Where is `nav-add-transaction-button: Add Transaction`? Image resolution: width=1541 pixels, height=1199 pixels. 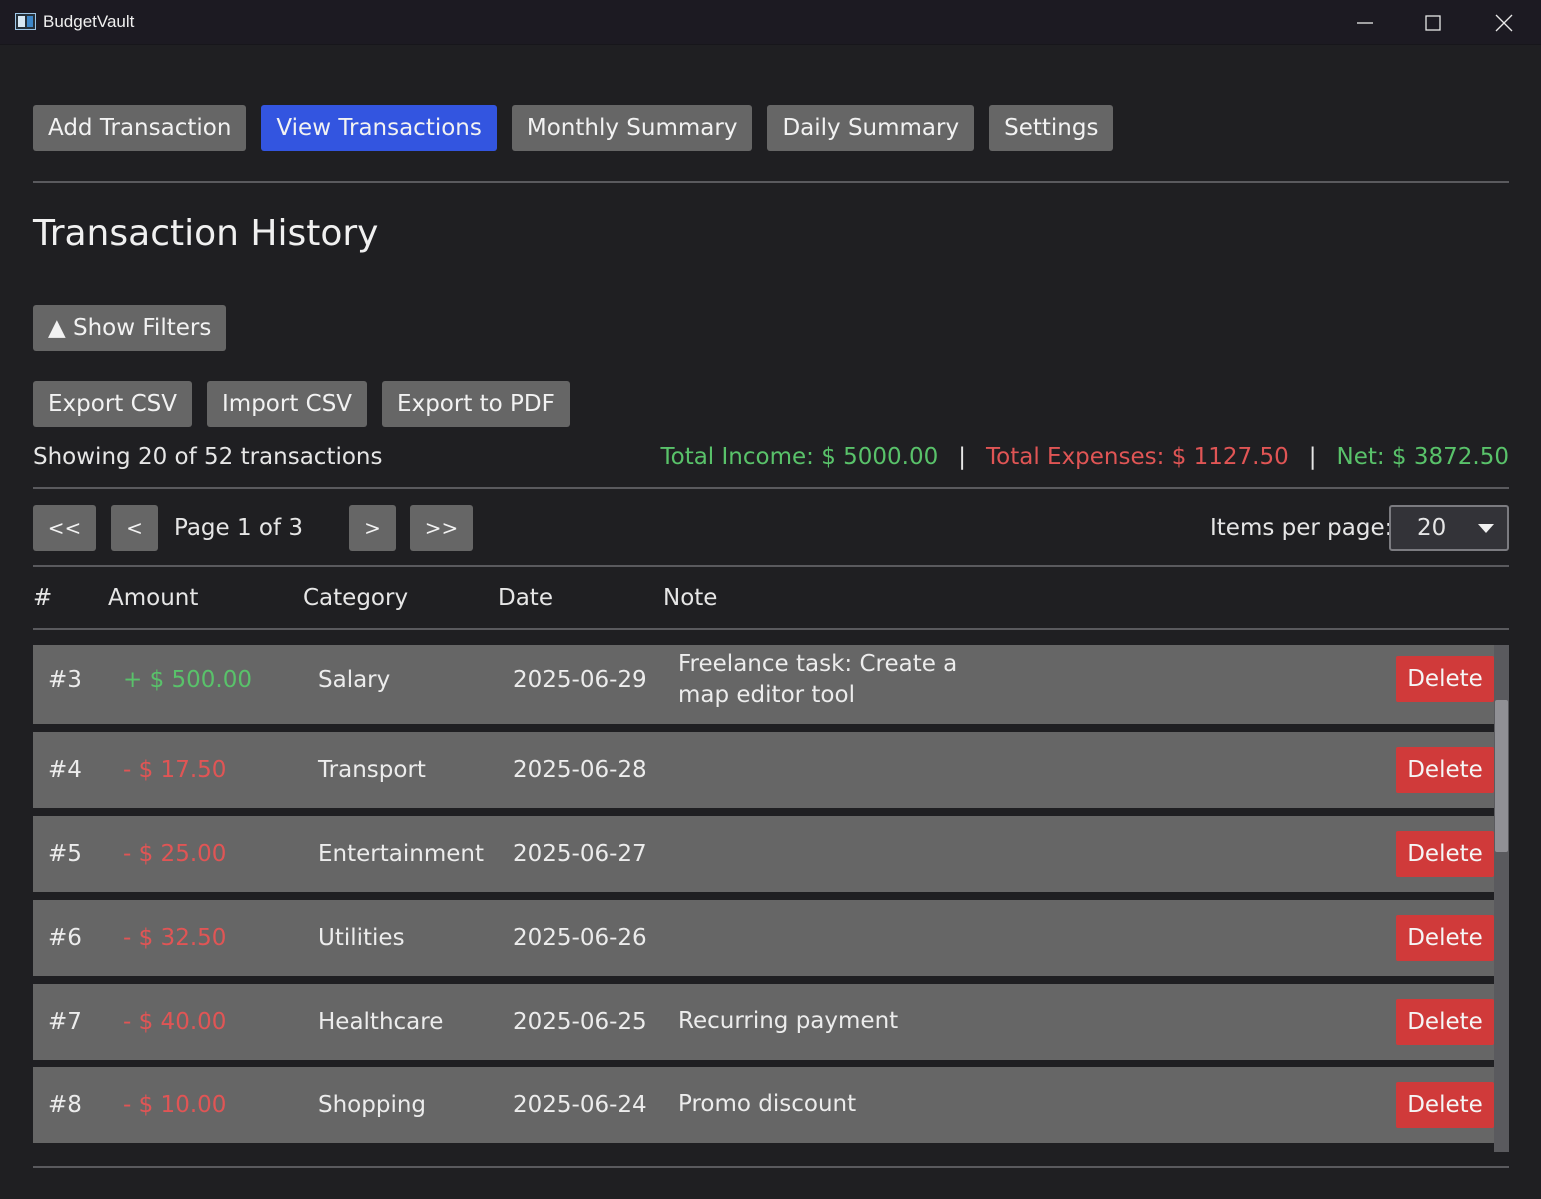 nav-add-transaction-button: Add Transaction is located at coordinates (140, 128).